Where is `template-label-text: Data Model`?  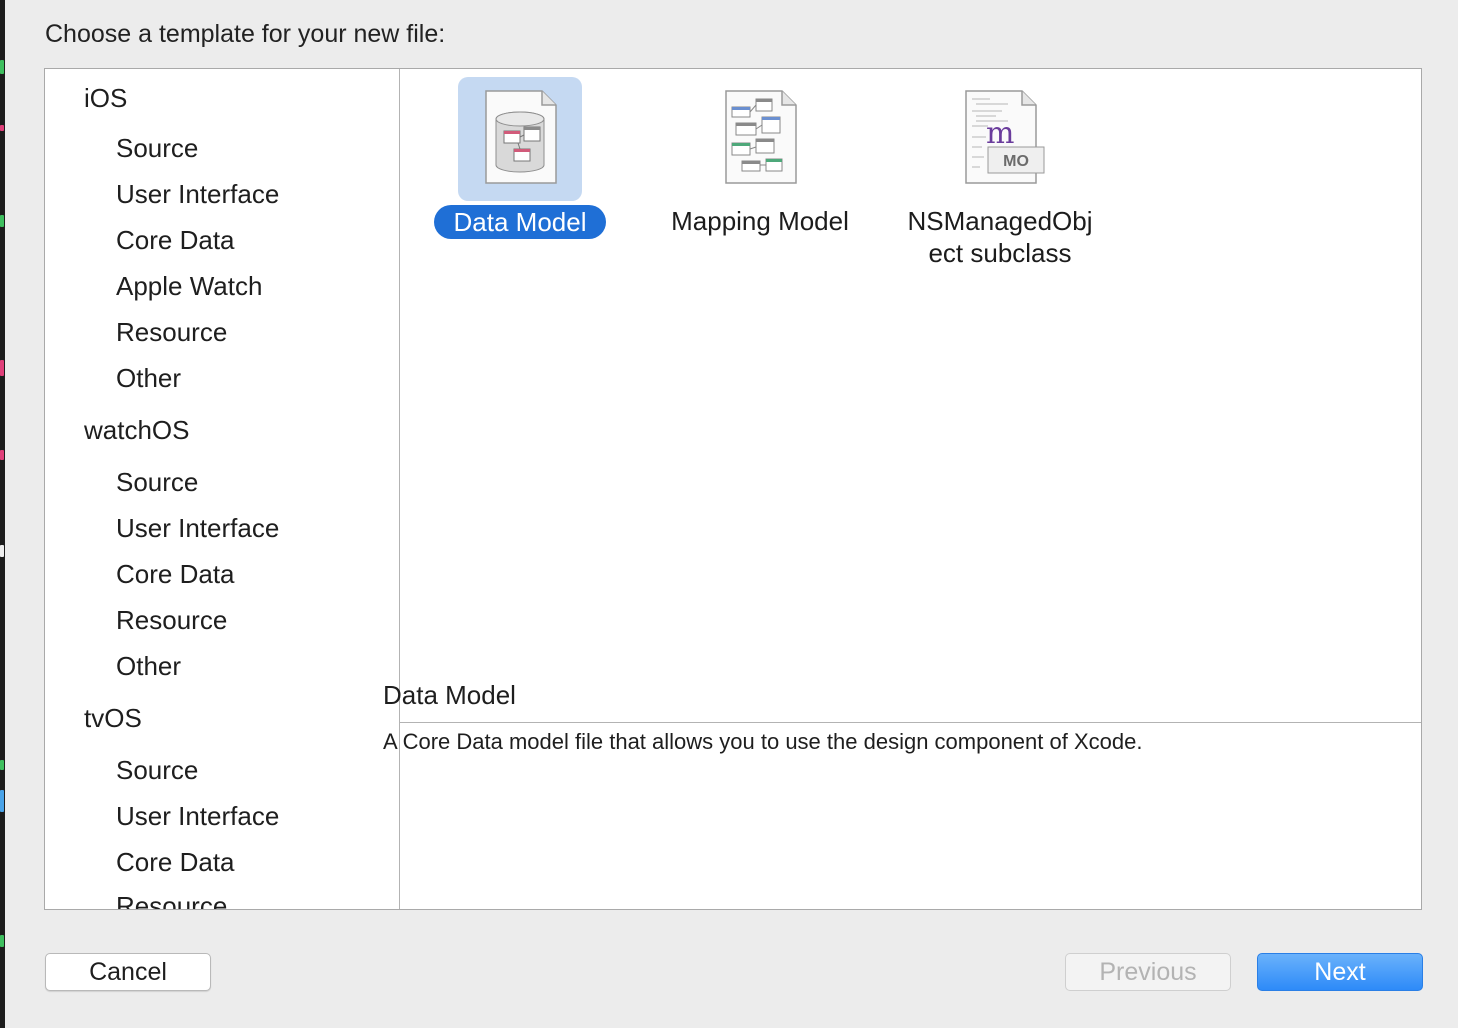 template-label-text: Data Model is located at coordinates (520, 222).